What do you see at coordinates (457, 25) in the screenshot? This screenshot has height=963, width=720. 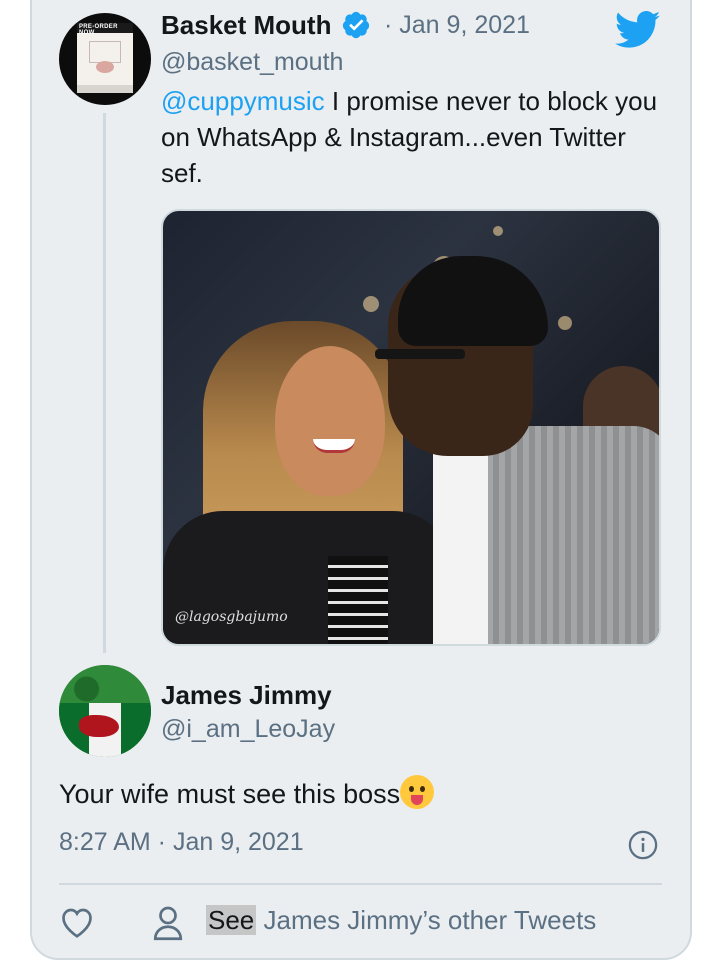 I see `quoted-tweet-date: · Jan 9, 2021` at bounding box center [457, 25].